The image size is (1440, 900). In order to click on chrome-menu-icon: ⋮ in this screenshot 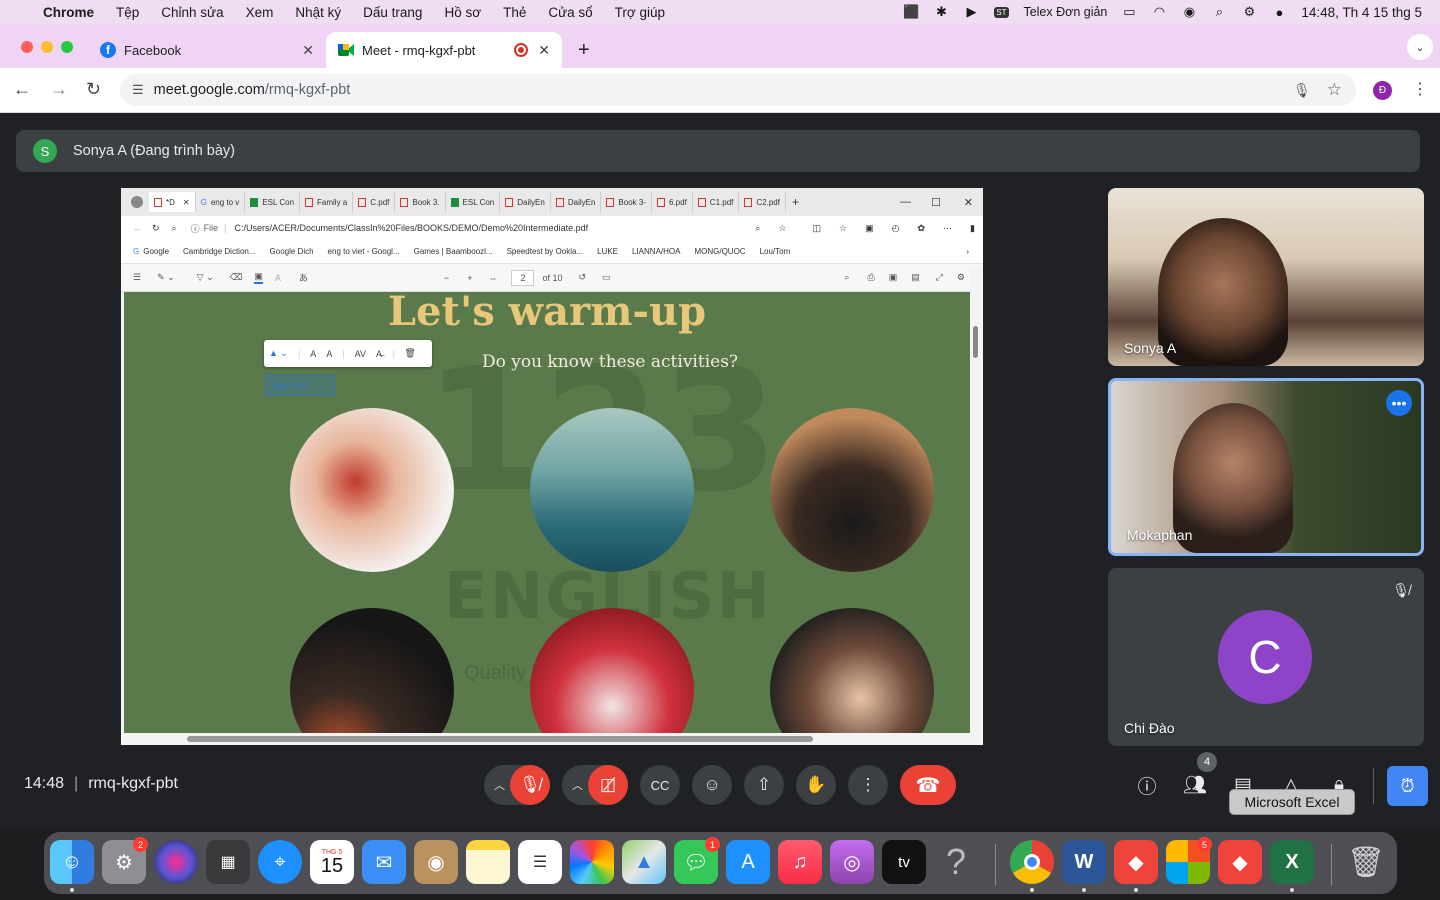, I will do `click(1420, 89)`.